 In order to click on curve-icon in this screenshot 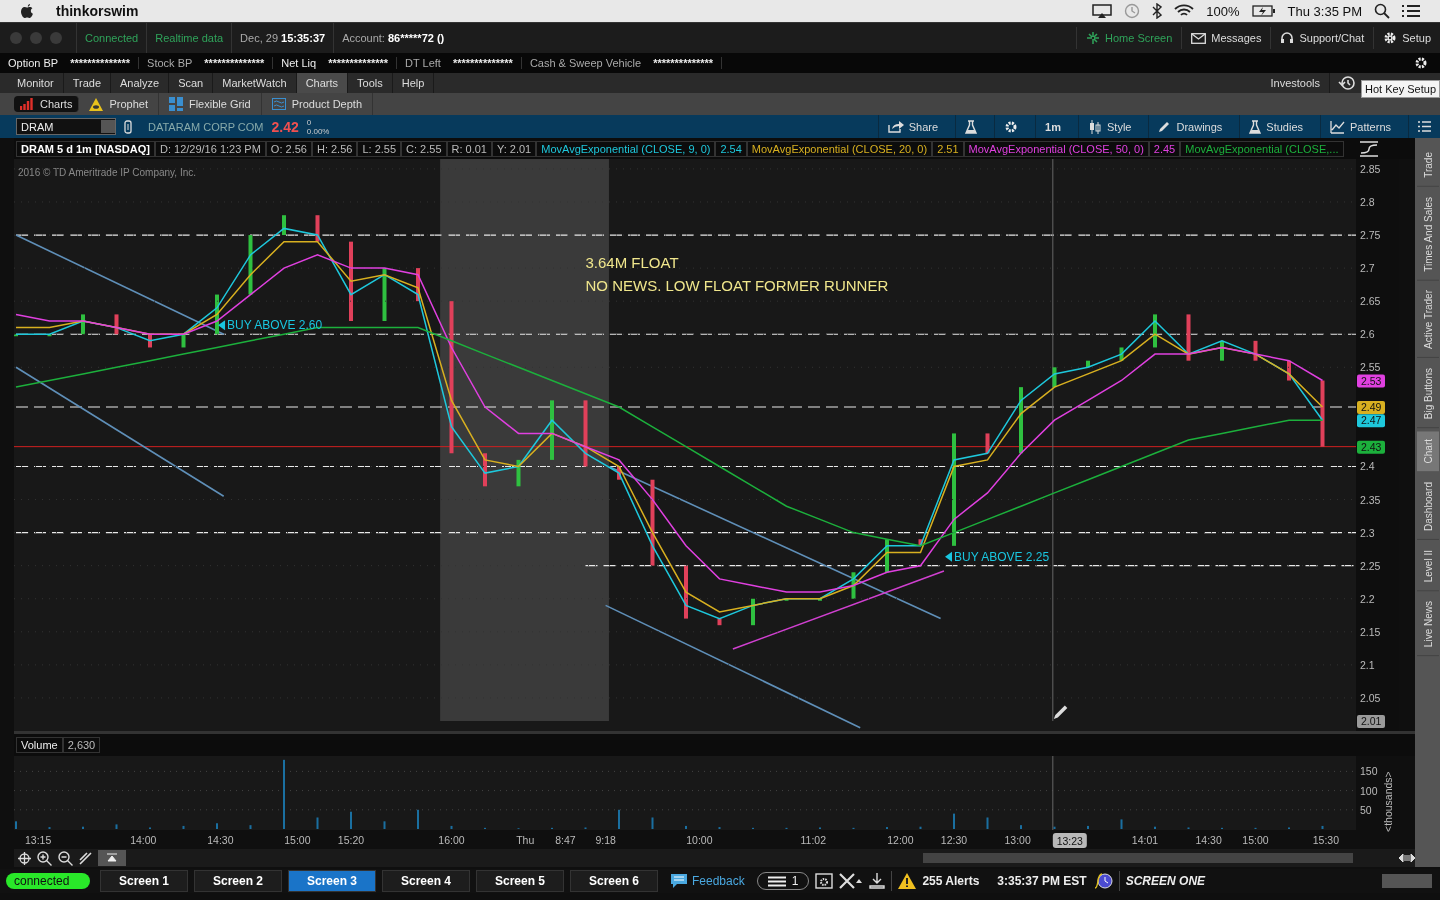, I will do `click(1369, 148)`.